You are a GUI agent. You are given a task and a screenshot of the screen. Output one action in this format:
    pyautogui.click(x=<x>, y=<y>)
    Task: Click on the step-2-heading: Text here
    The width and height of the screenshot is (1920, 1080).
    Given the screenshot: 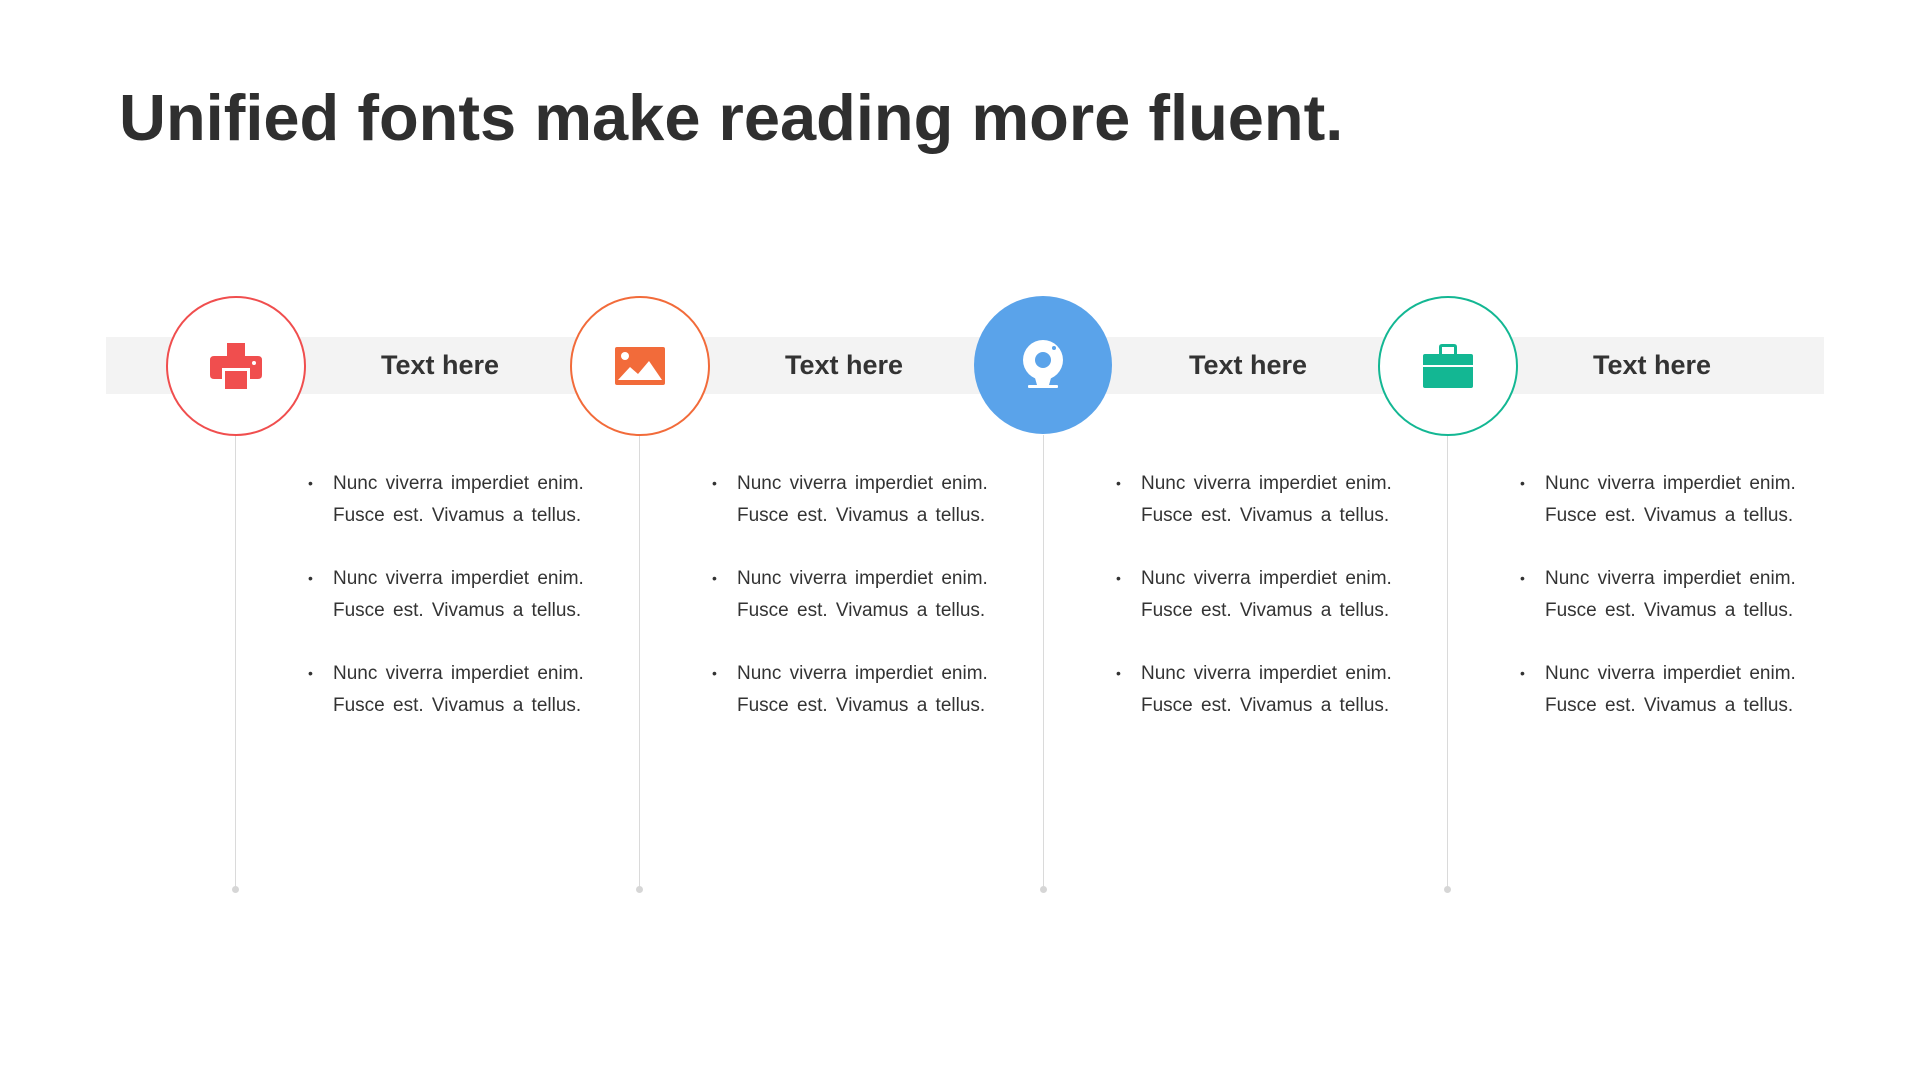 What is the action you would take?
    pyautogui.click(x=844, y=365)
    